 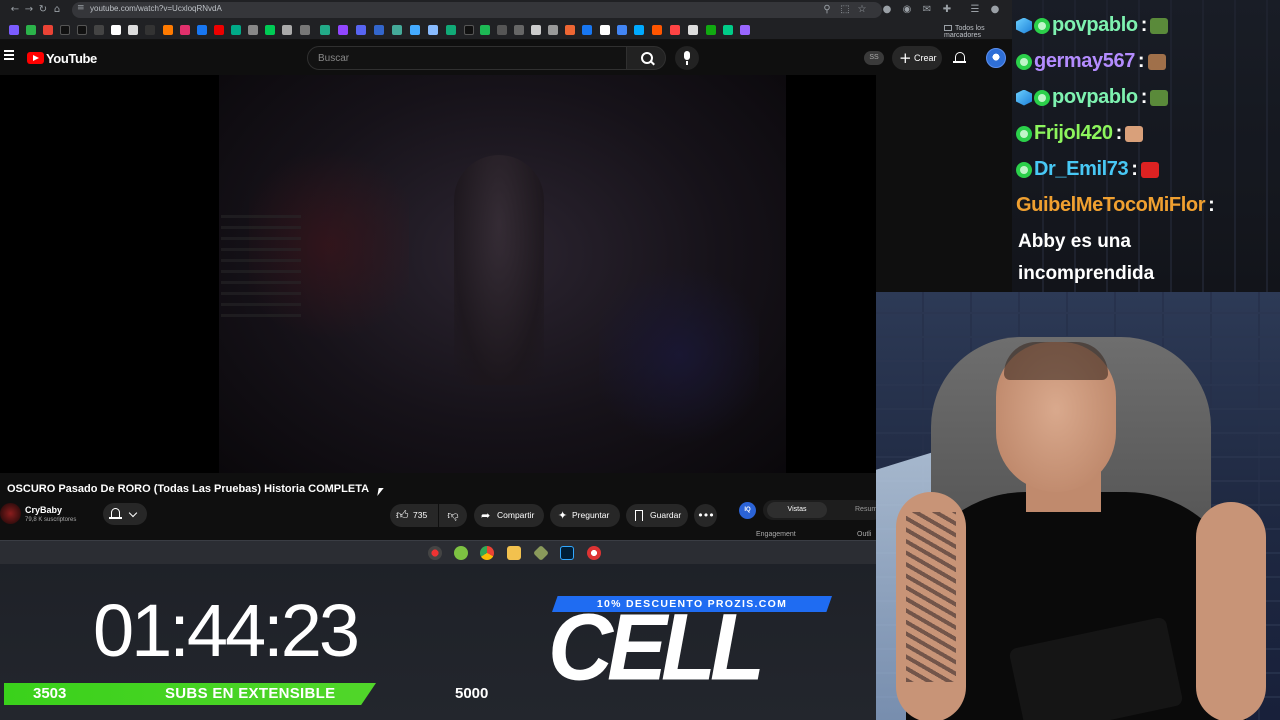 What do you see at coordinates (71, 58) in the screenshot?
I see `youtube-wordmark: YouTube` at bounding box center [71, 58].